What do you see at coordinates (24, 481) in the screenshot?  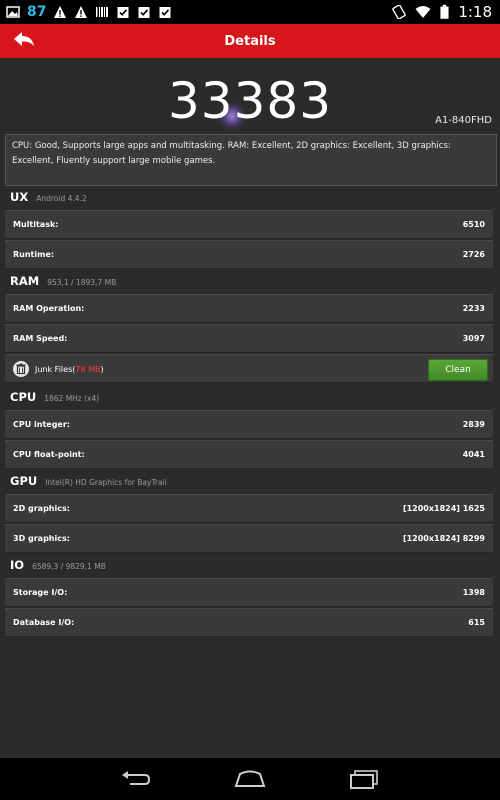 I see `section-name: GPU` at bounding box center [24, 481].